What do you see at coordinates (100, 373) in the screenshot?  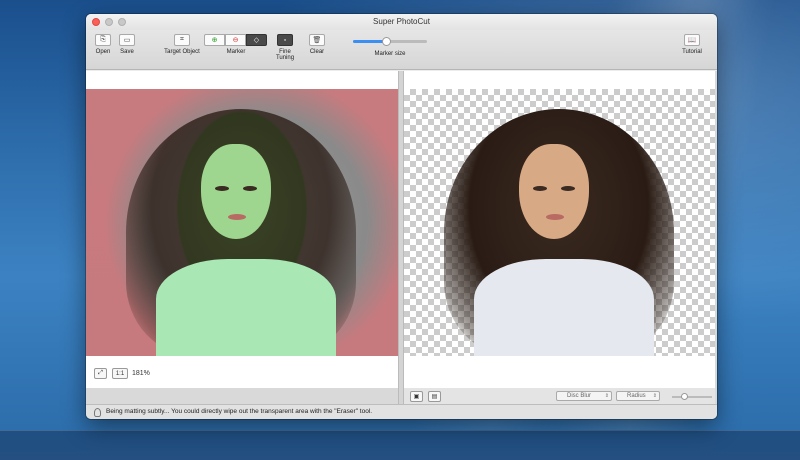 I see `fit-to-window-icon: ⤢` at bounding box center [100, 373].